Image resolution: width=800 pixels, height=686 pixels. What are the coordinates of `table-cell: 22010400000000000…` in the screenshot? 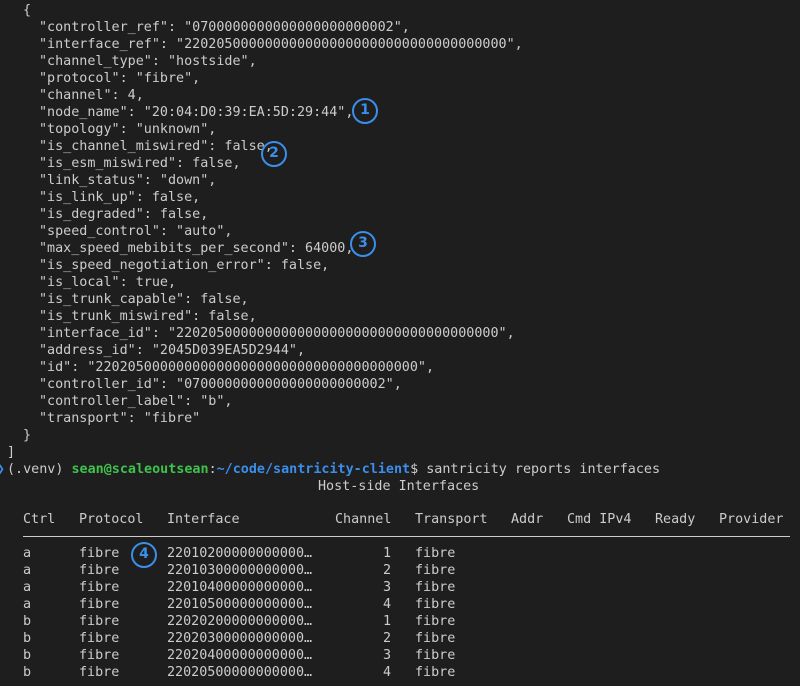 It's located at (240, 587).